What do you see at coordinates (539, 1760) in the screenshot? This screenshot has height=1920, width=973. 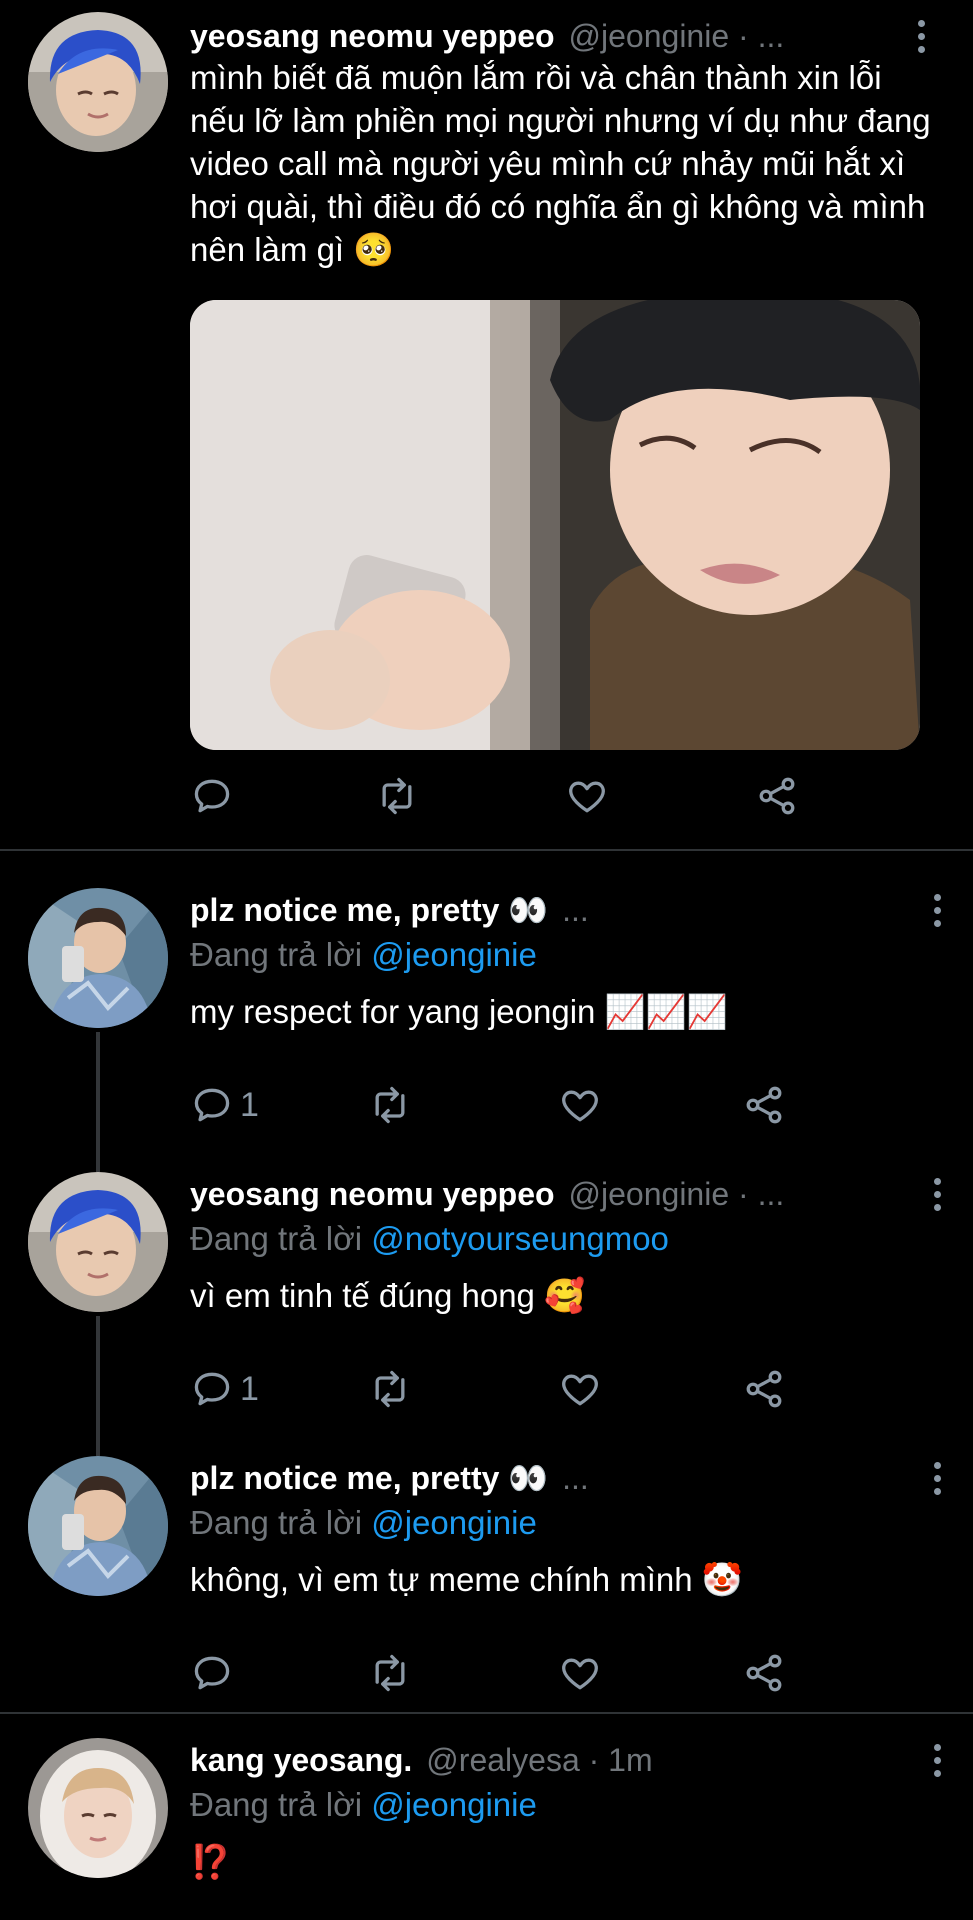 I see `handle: @realyesa · 1m` at bounding box center [539, 1760].